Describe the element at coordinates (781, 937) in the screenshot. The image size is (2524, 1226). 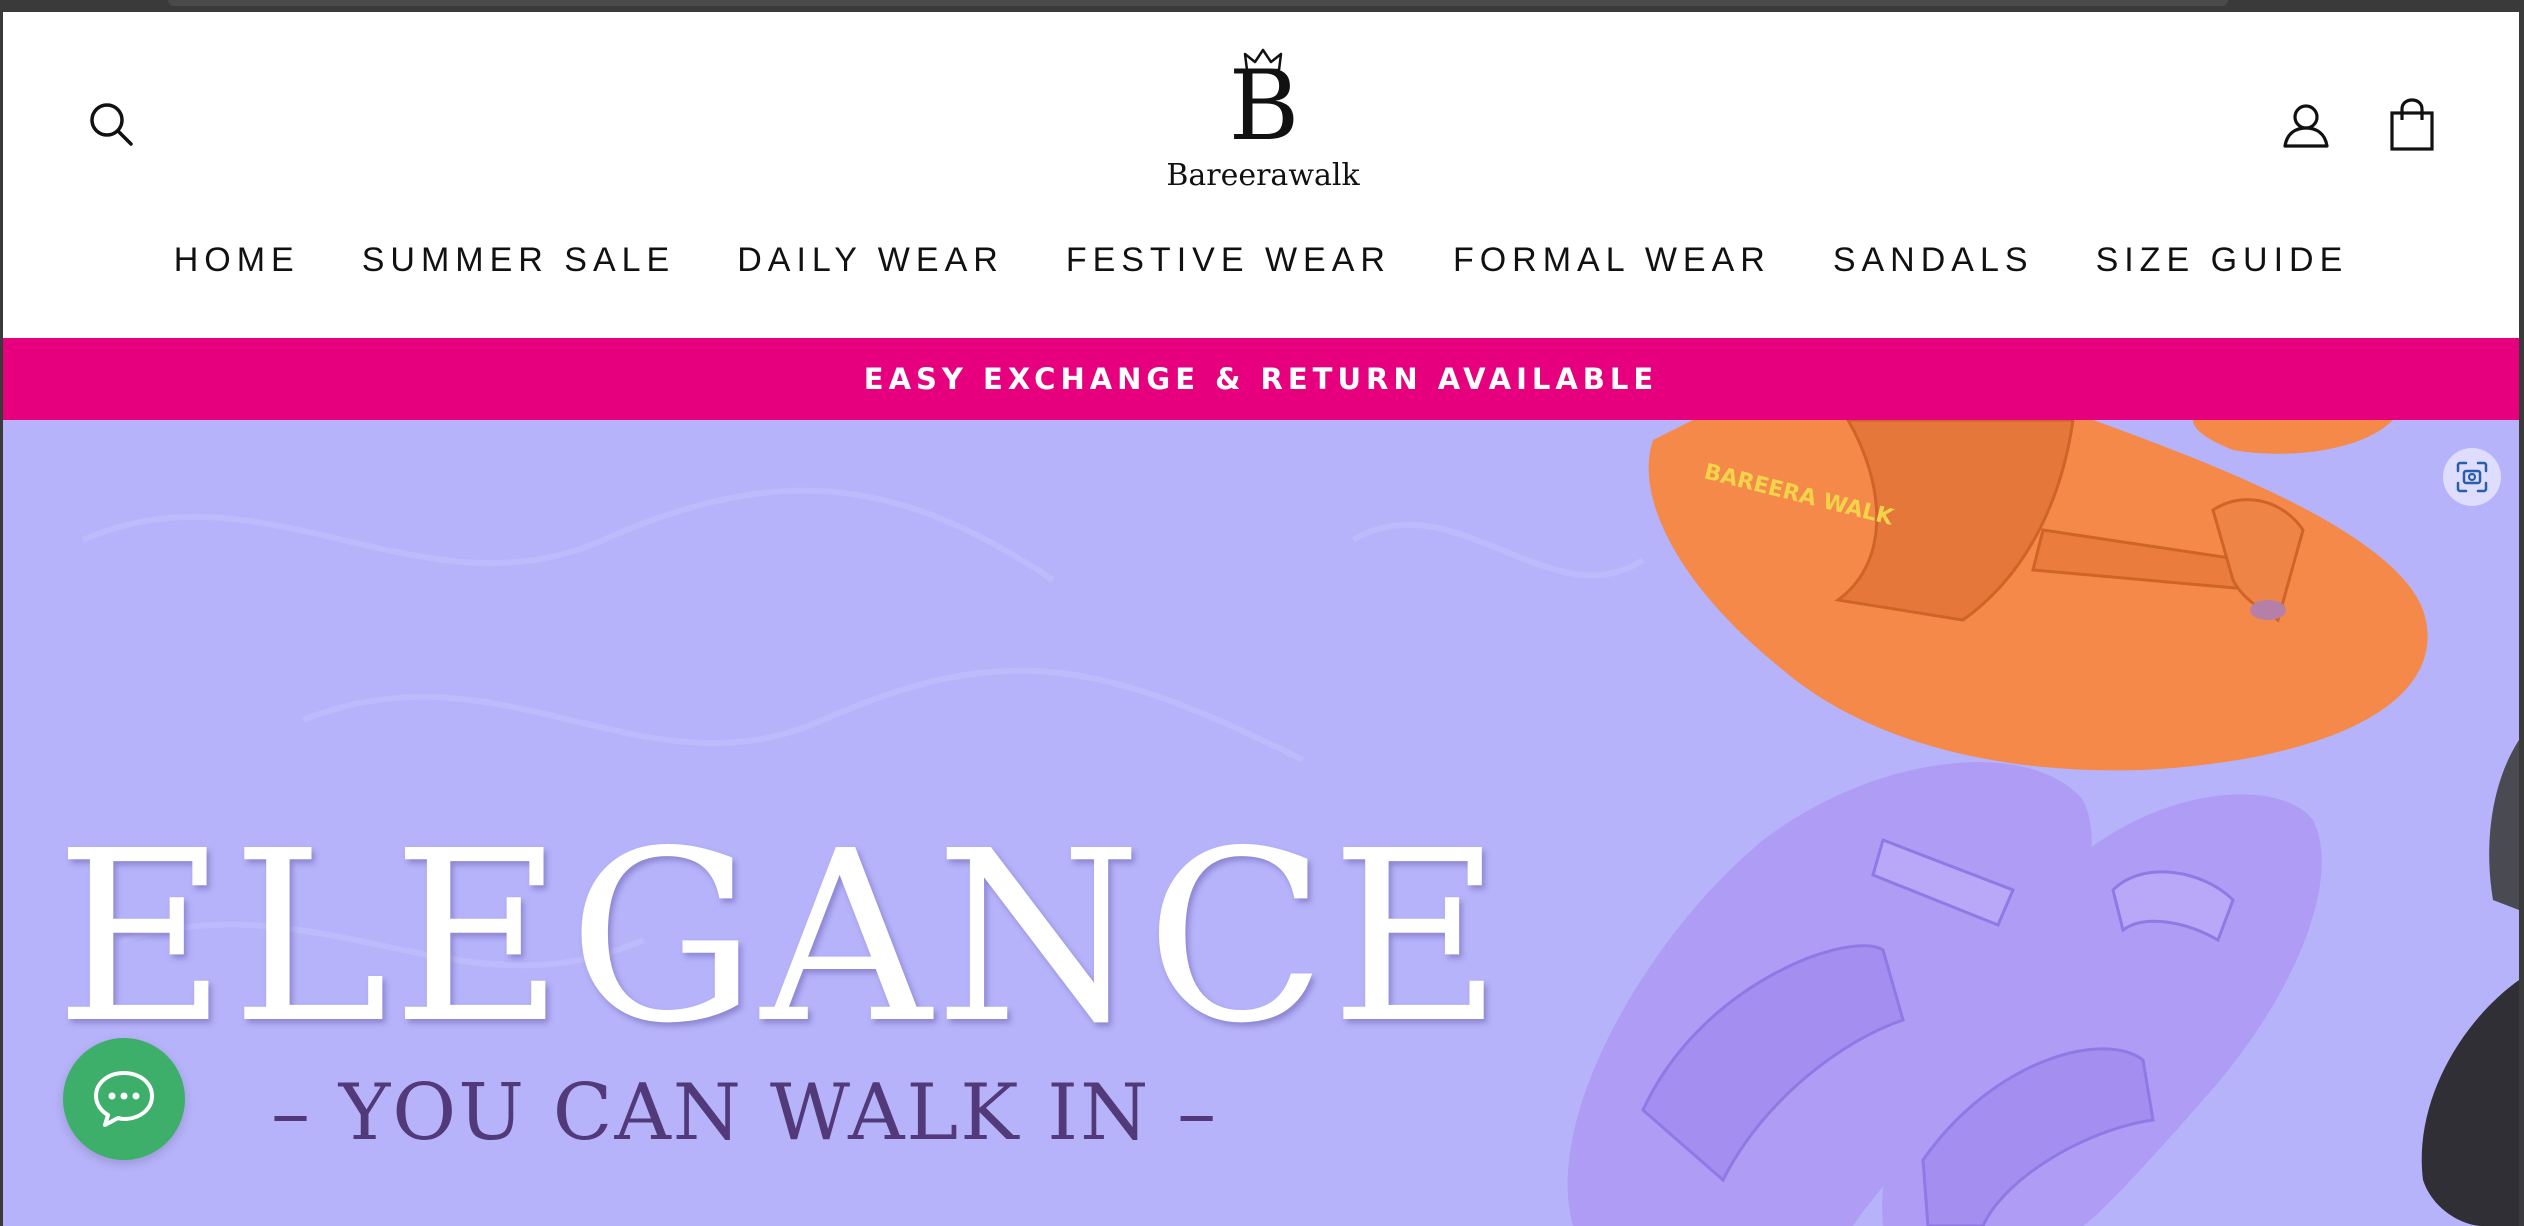
I see `hero-headline: ELEGANCE` at that location.